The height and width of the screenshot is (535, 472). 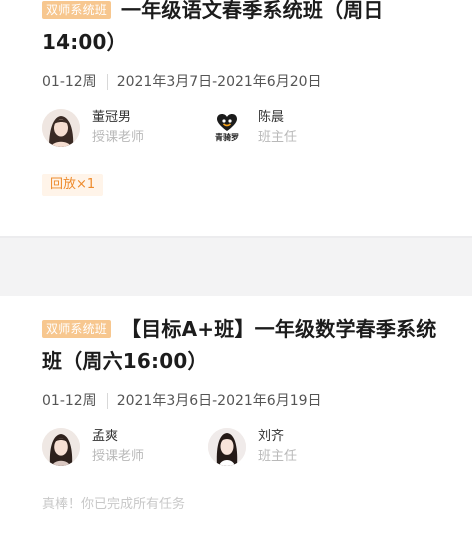 What do you see at coordinates (112, 117) in the screenshot?
I see `teacher-name: 董冠男` at bounding box center [112, 117].